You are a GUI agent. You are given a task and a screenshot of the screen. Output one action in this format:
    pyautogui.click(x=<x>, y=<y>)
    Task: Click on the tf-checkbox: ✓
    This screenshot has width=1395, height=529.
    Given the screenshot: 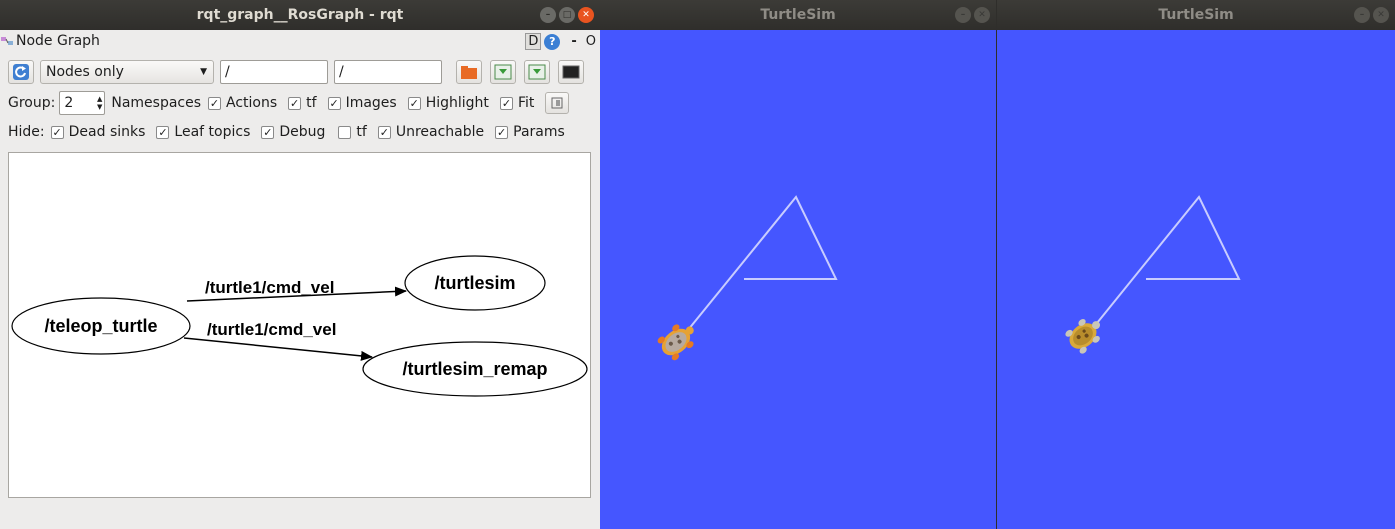 What is the action you would take?
    pyautogui.click(x=295, y=103)
    